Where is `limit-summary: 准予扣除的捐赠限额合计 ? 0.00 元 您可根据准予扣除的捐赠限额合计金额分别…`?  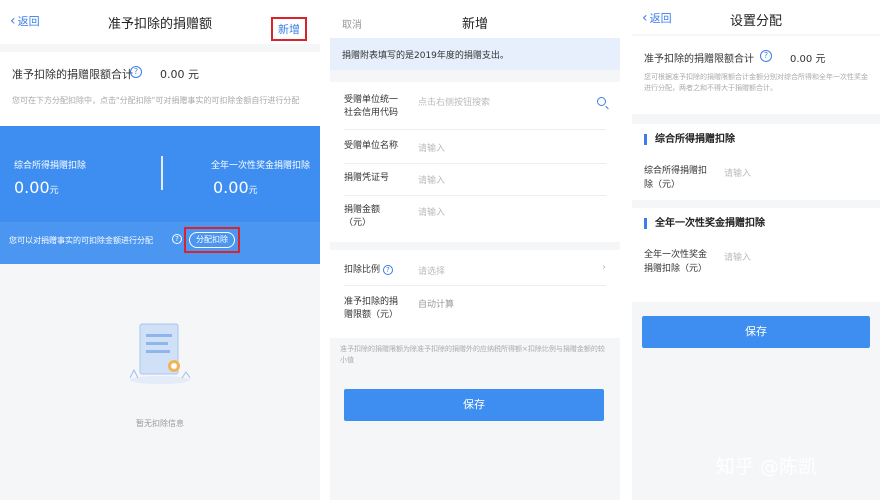 limit-summary: 准予扣除的捐赠限额合计 ? 0.00 元 您可根据准予扣除的捐赠限额合计金额分别… is located at coordinates (756, 75).